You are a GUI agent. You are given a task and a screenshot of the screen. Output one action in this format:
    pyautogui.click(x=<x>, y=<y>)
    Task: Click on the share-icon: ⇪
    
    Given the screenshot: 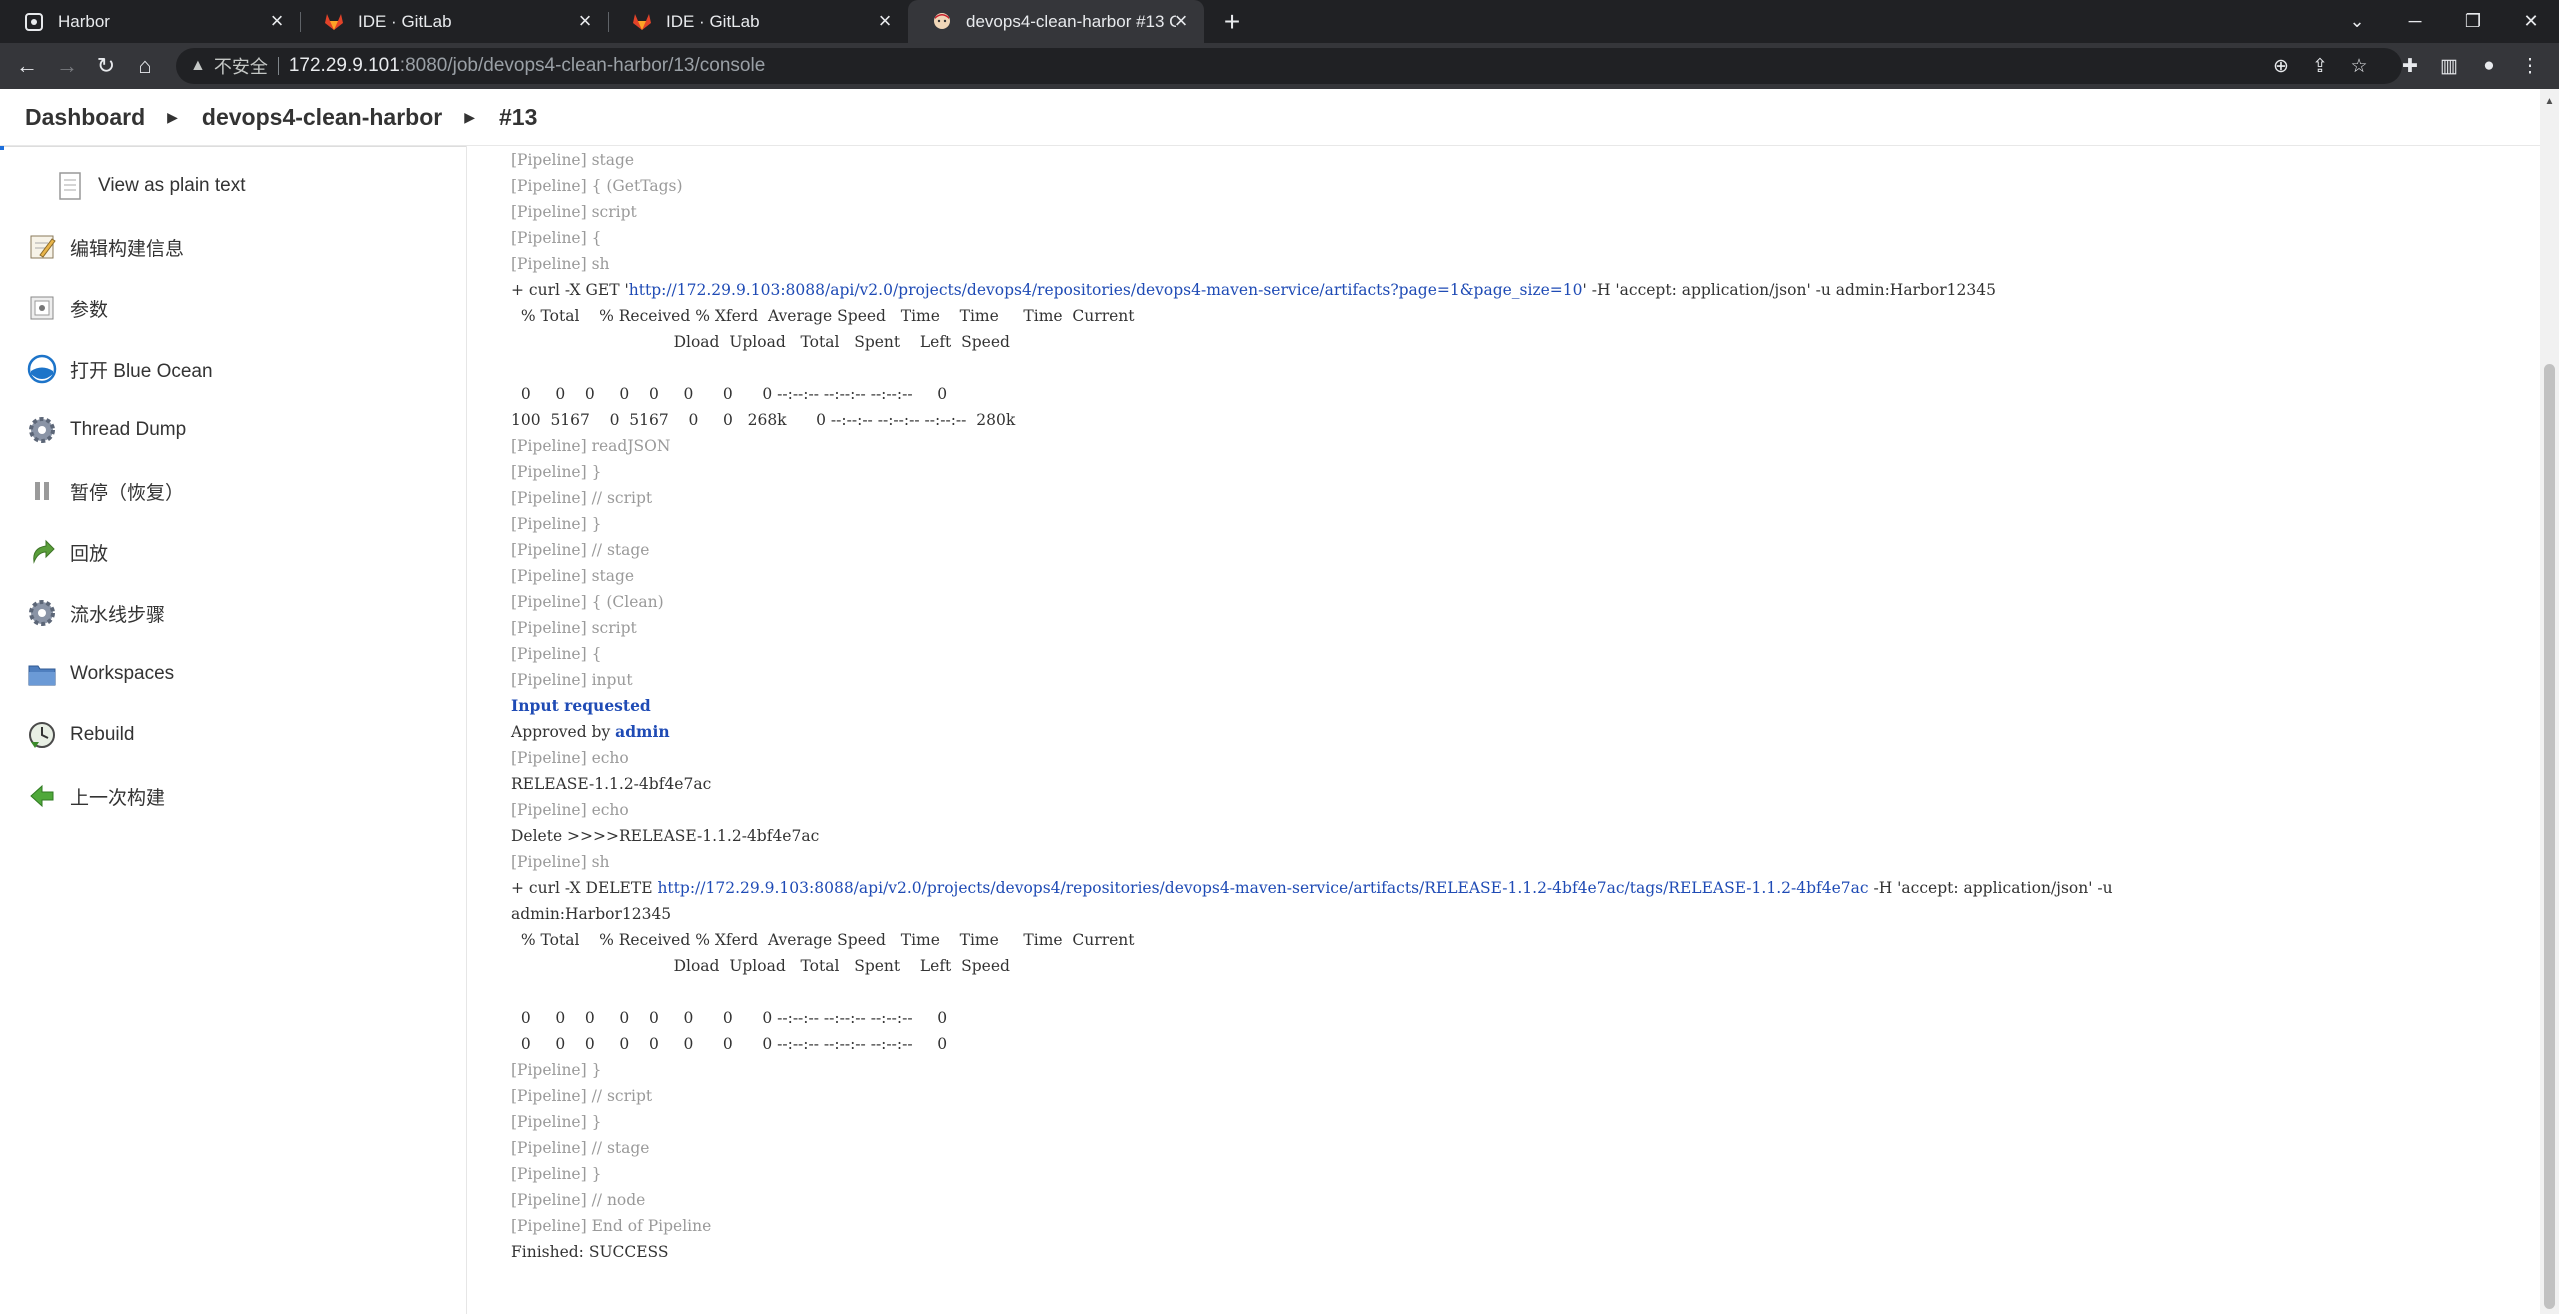 What is the action you would take?
    pyautogui.click(x=2320, y=66)
    